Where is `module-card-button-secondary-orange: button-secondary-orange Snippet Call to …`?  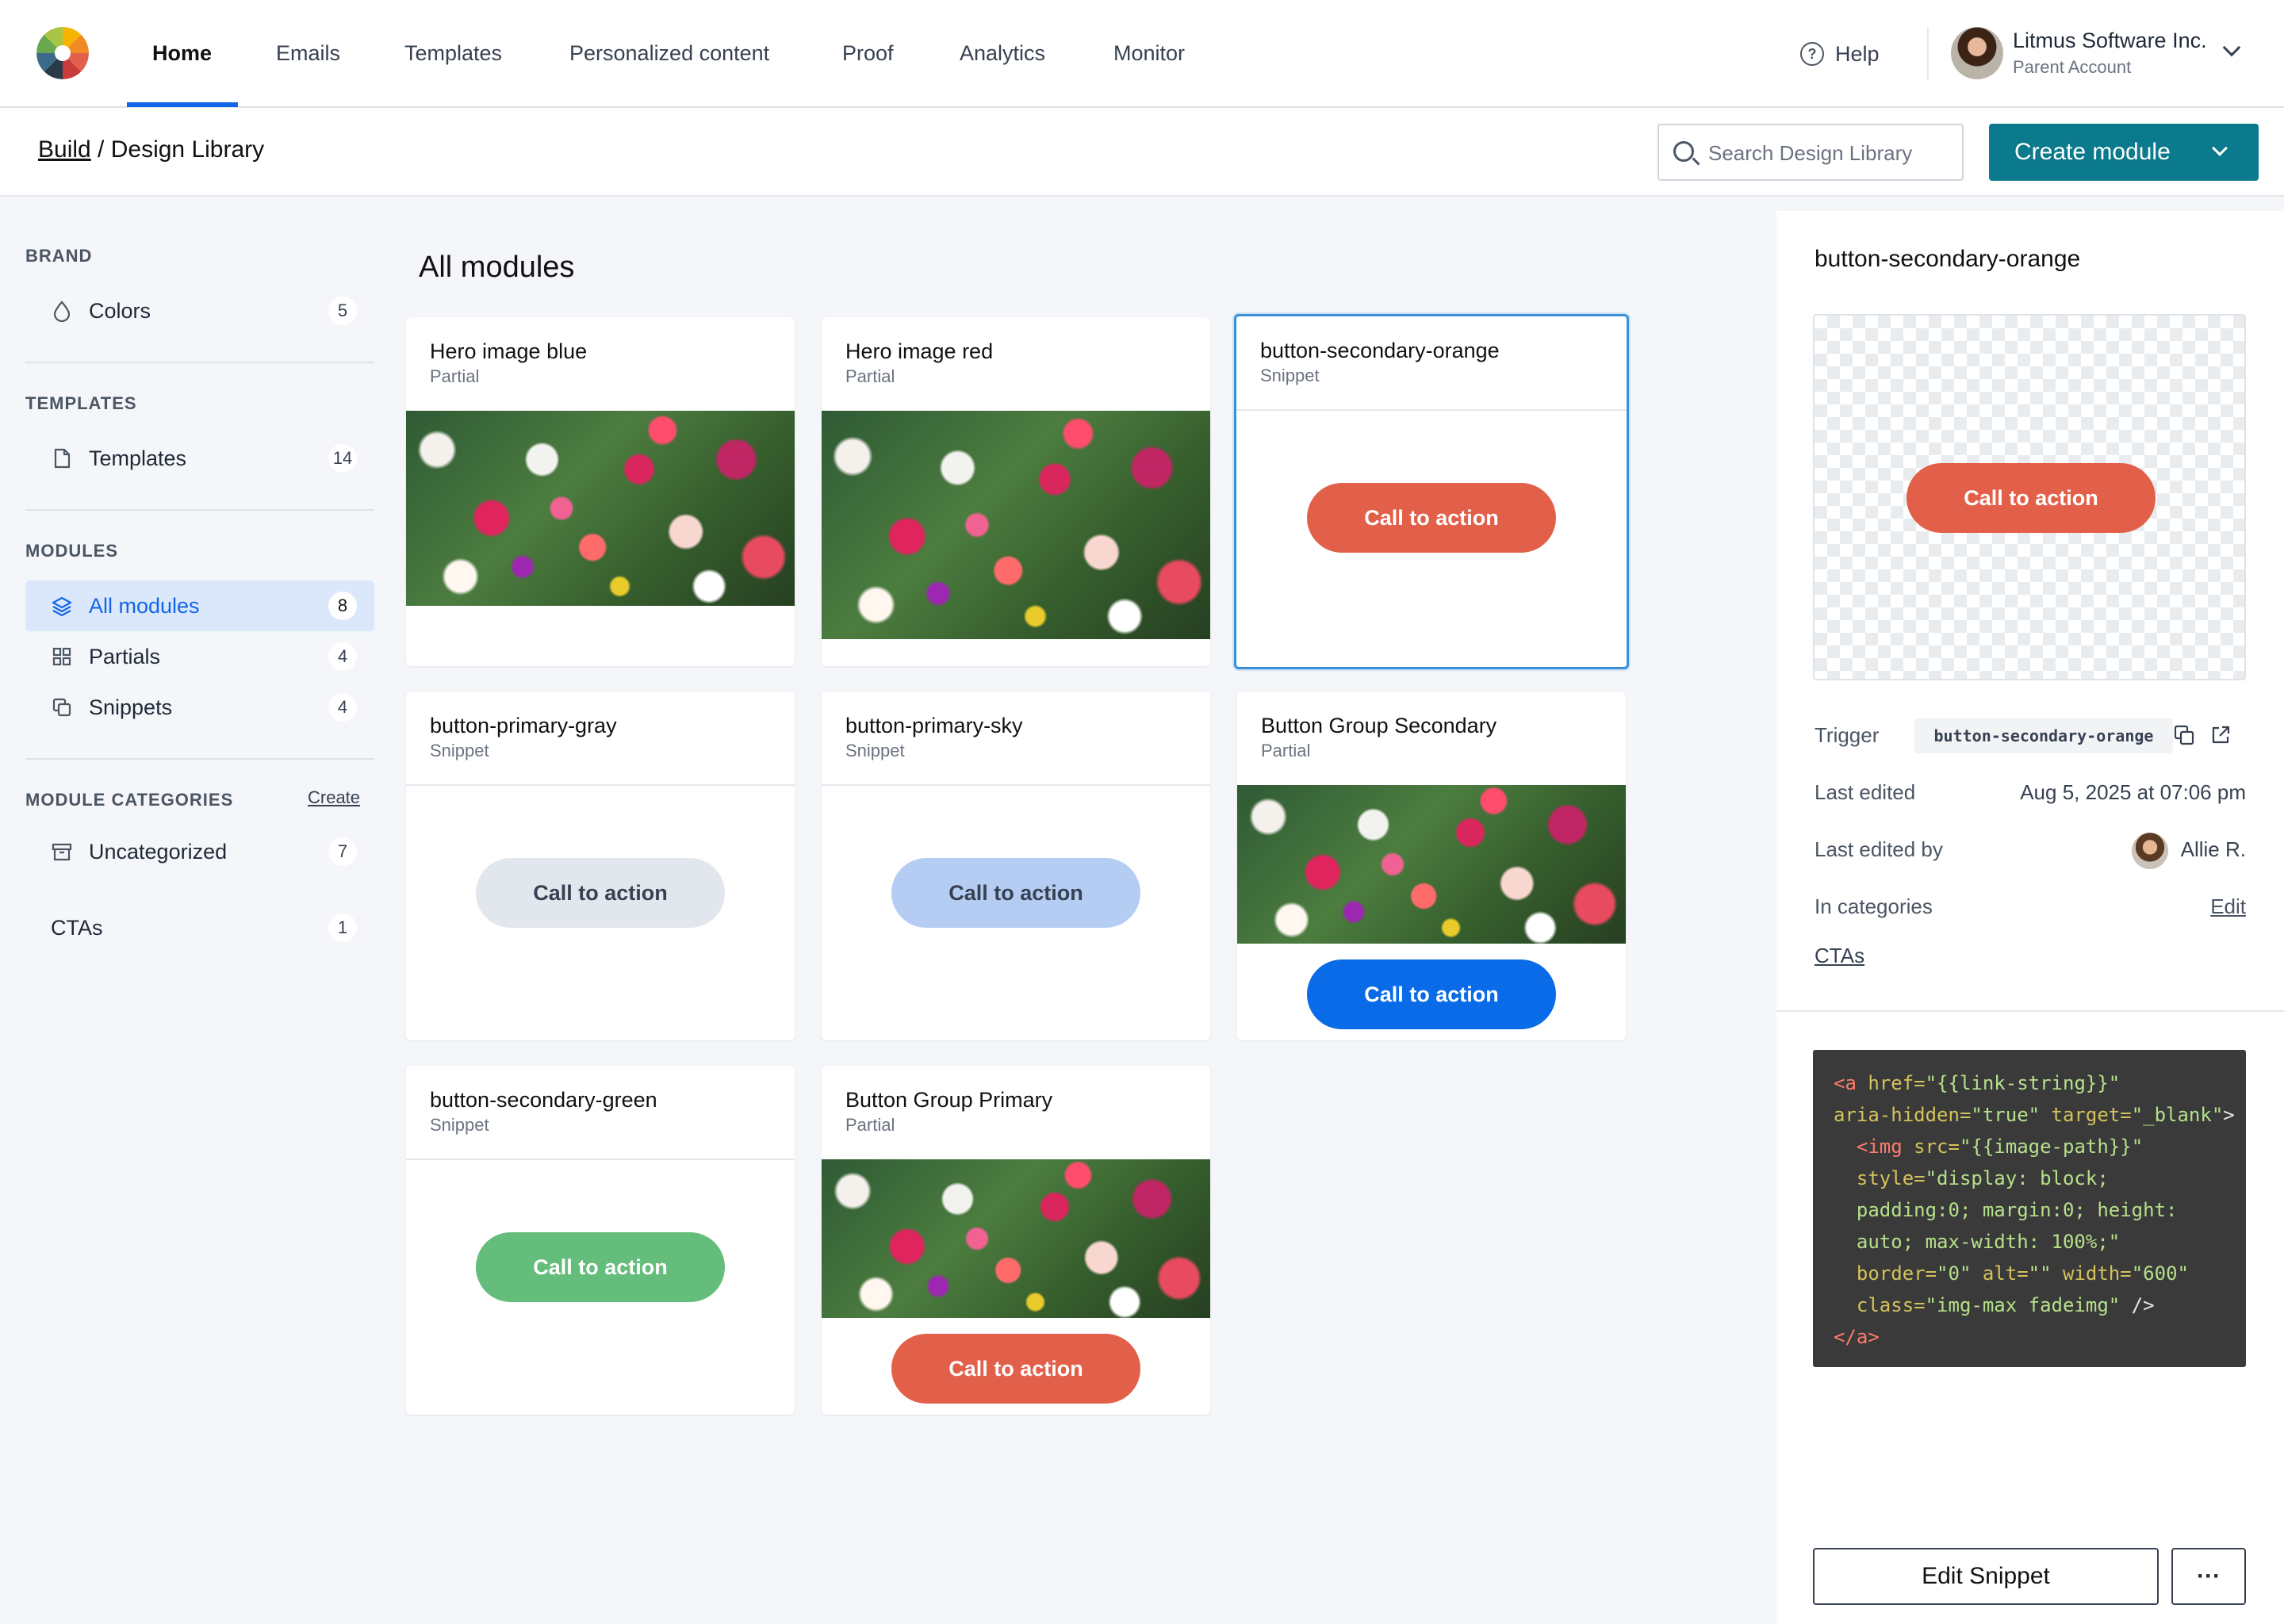
module-card-button-secondary-orange: button-secondary-orange Snippet Call to … is located at coordinates (1431, 491).